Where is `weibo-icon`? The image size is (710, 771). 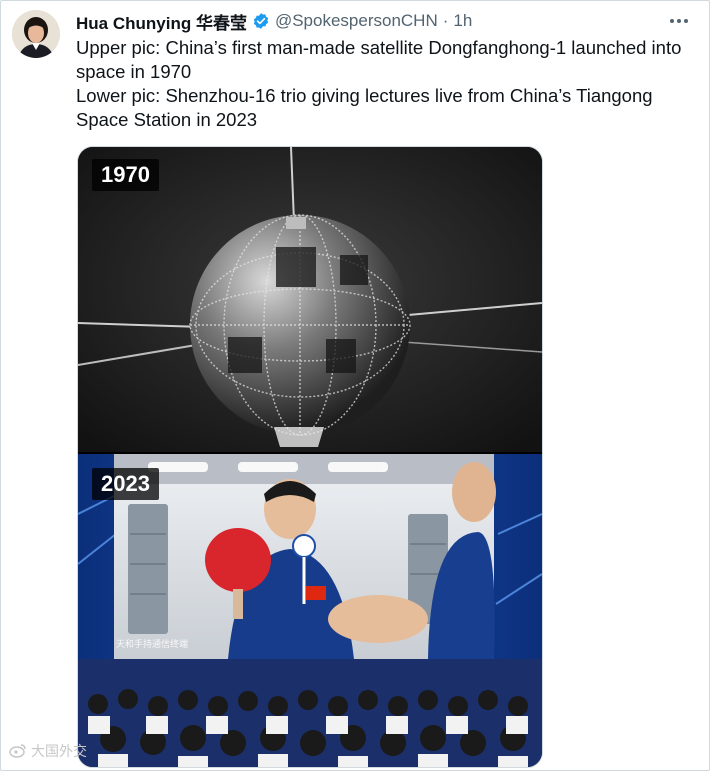
weibo-icon is located at coordinates (18, 751).